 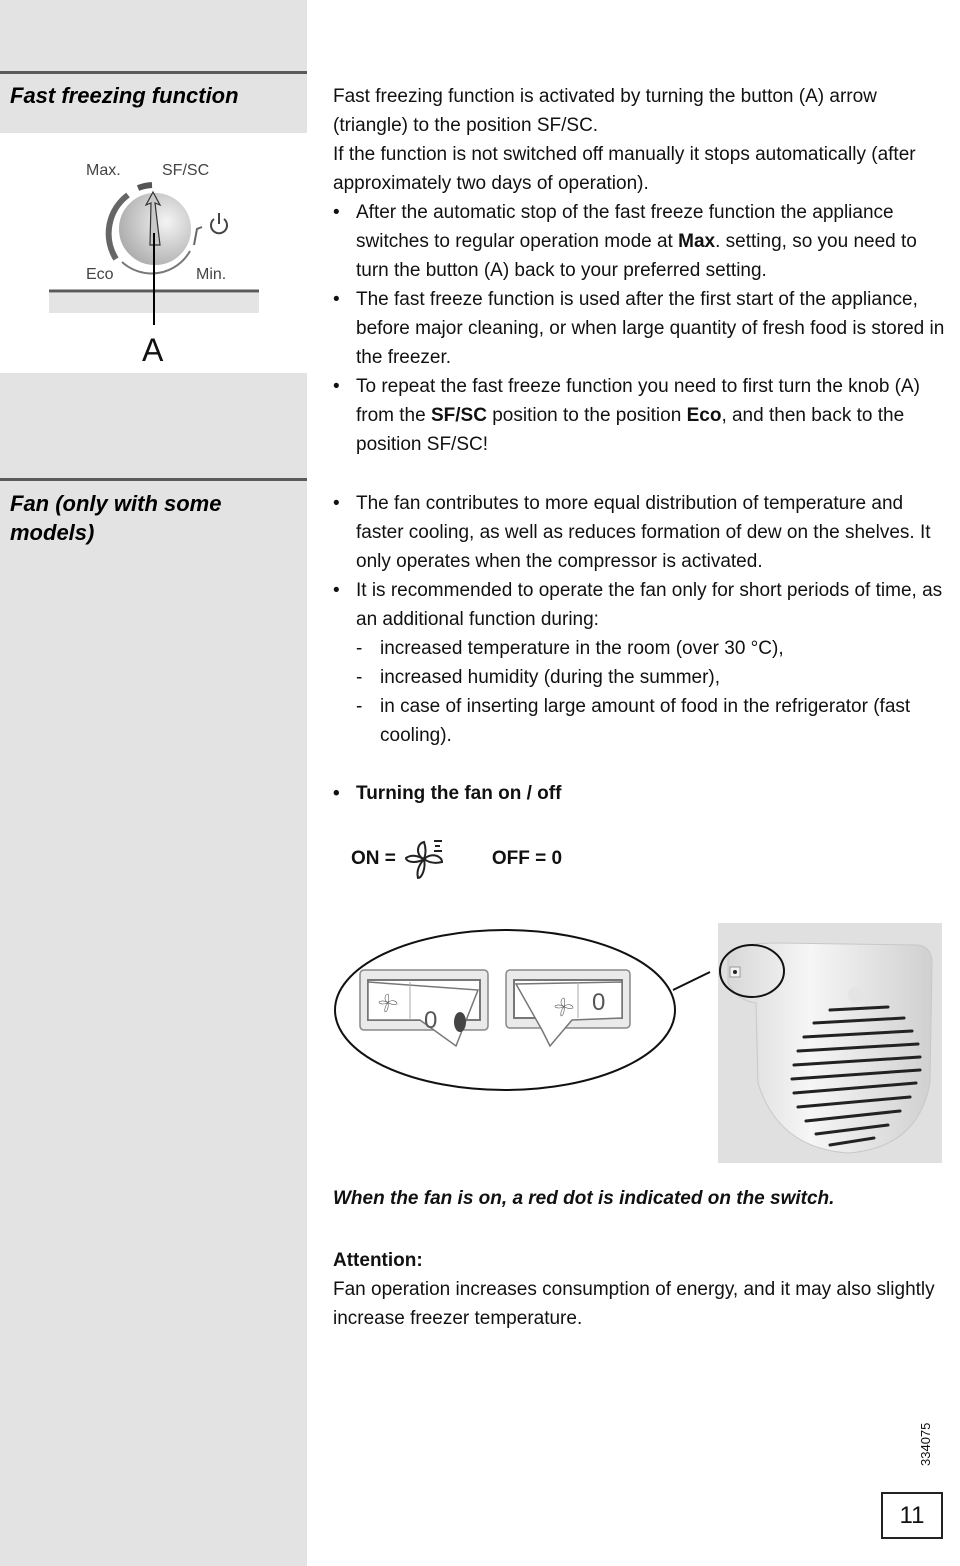 What do you see at coordinates (124, 95) in the screenshot?
I see `section-title-fast-freezing: Fast freezing function` at bounding box center [124, 95].